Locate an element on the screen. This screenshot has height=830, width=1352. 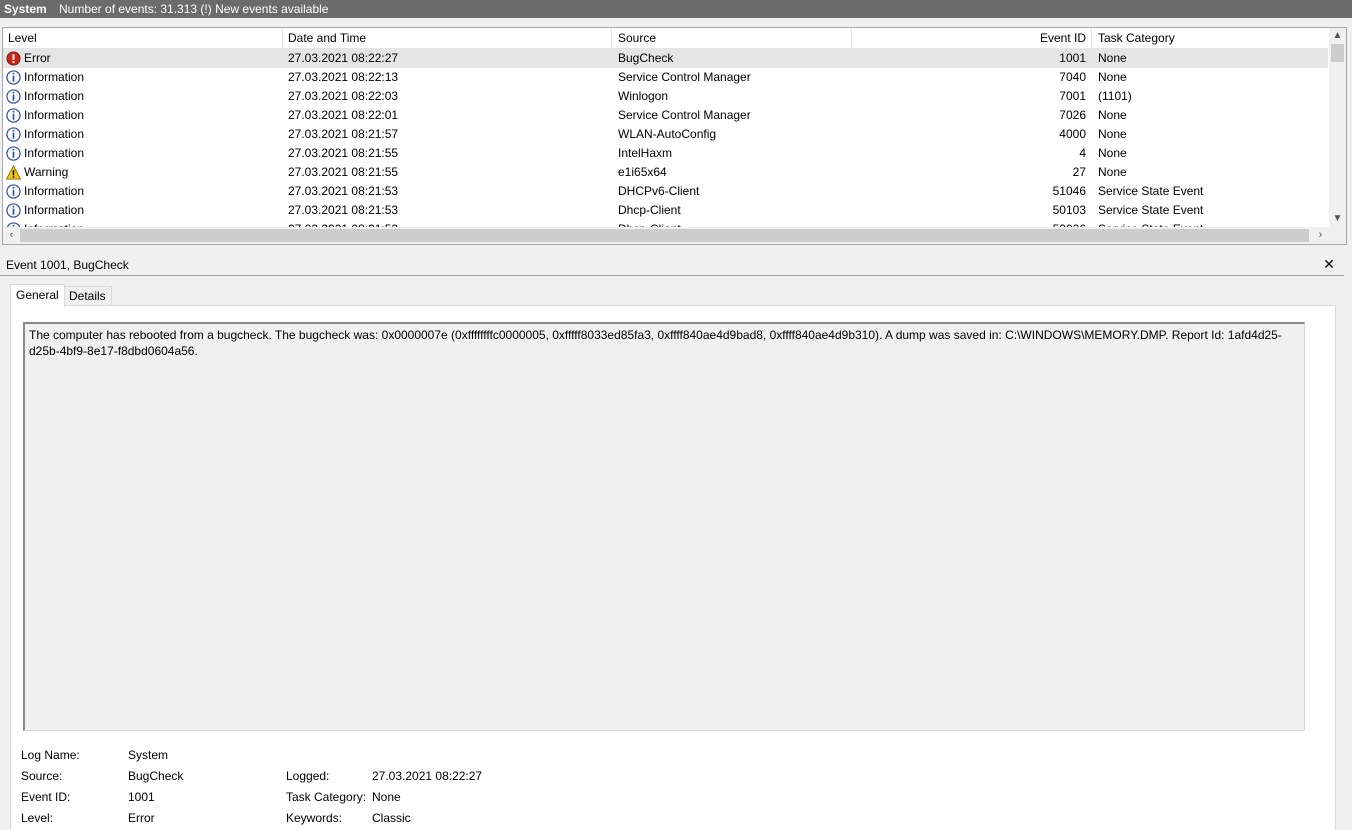
tab-details: Details is located at coordinates (87, 296).